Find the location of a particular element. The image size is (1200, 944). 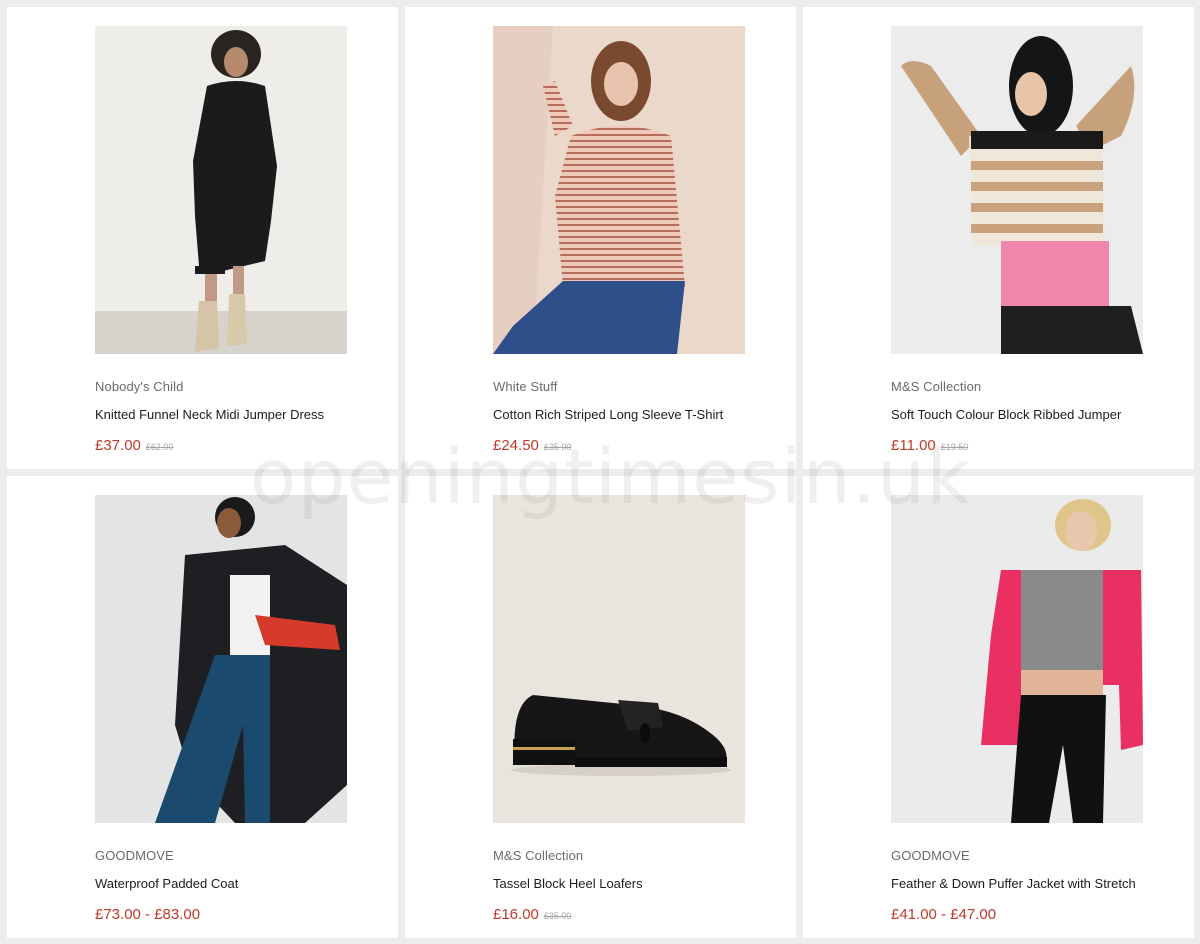

product-image-striped-tshirt is located at coordinates (619, 190).